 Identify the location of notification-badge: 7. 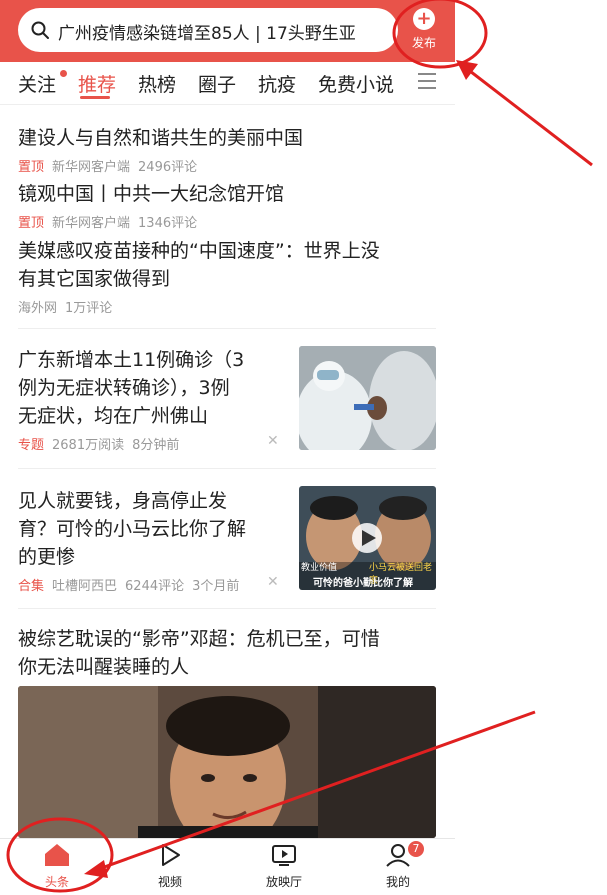
(416, 849).